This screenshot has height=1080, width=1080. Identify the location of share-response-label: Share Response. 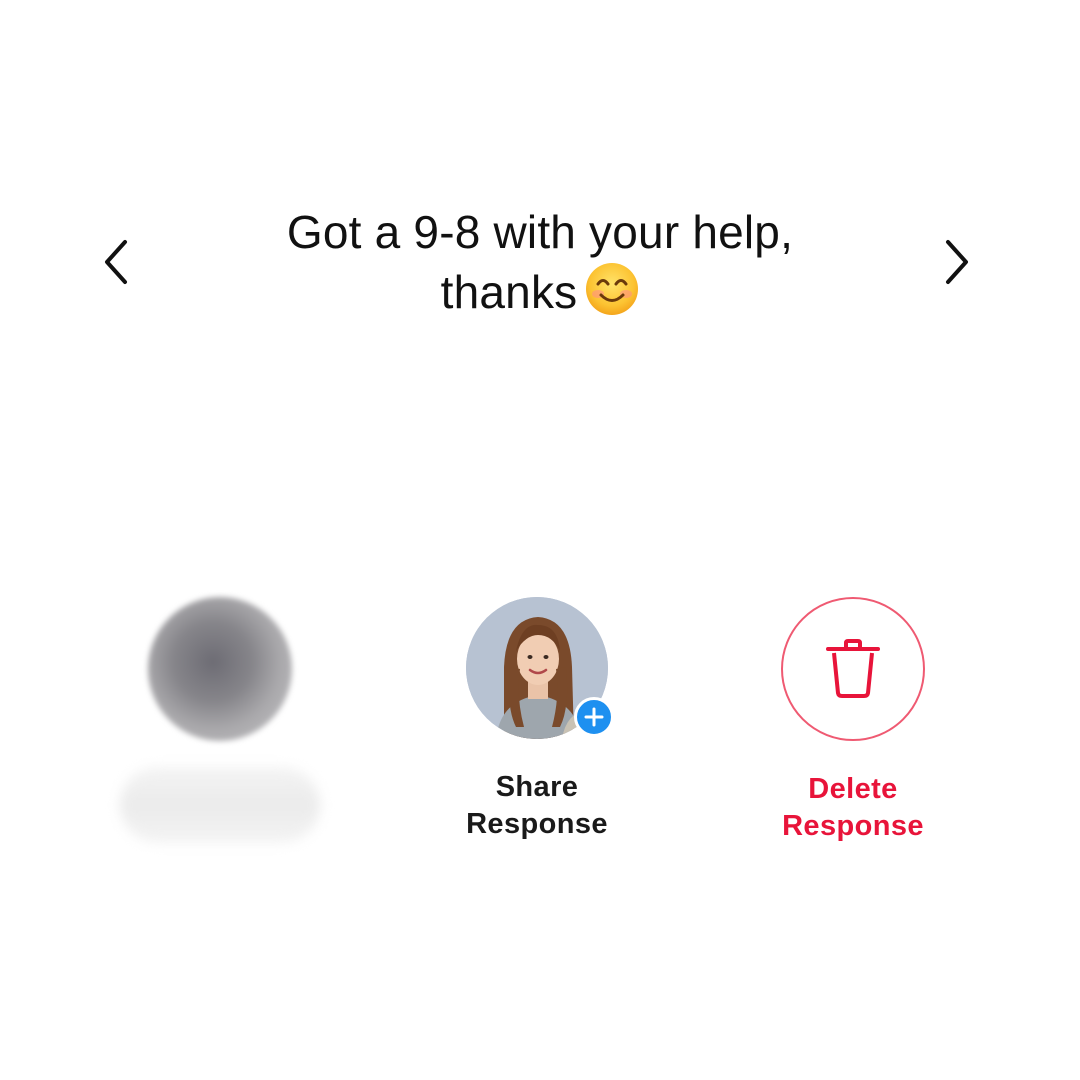
(537, 805).